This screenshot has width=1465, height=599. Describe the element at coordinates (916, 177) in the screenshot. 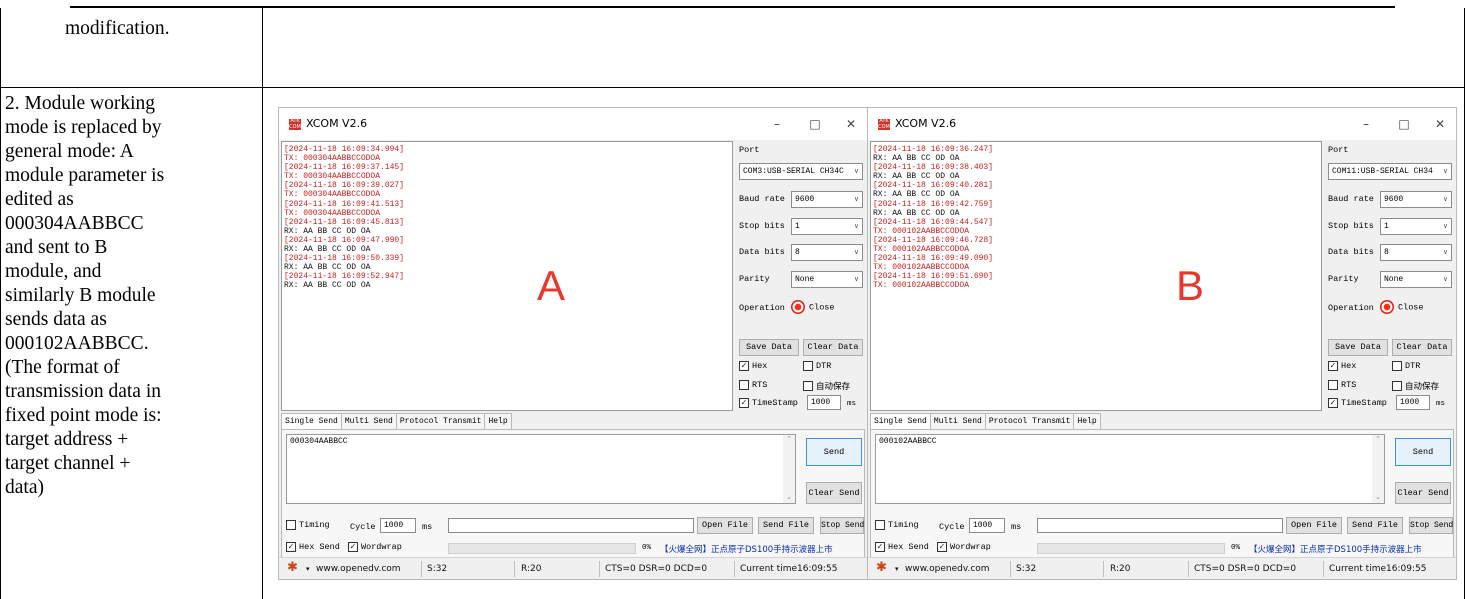

I see `receive-line: RX: AA BB CC OD OA` at that location.